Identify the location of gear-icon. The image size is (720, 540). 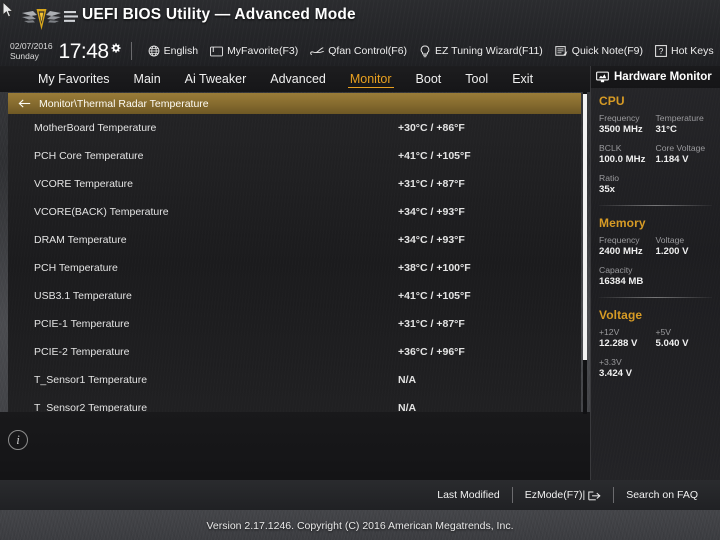
(115, 48).